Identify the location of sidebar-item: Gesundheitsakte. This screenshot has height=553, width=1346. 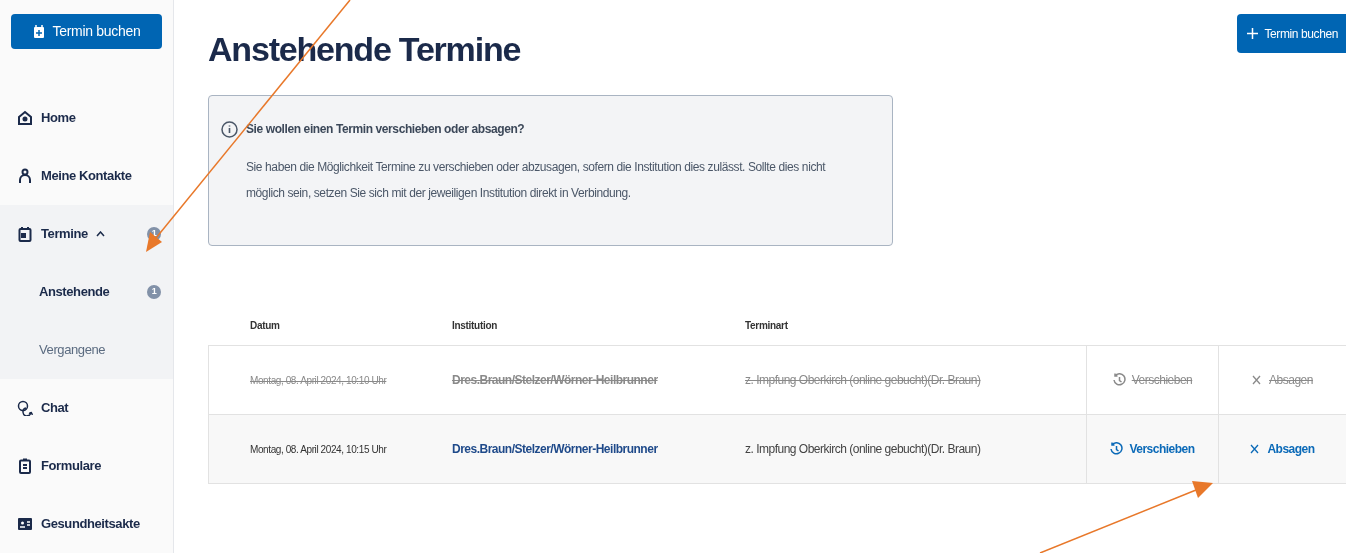
(86, 524).